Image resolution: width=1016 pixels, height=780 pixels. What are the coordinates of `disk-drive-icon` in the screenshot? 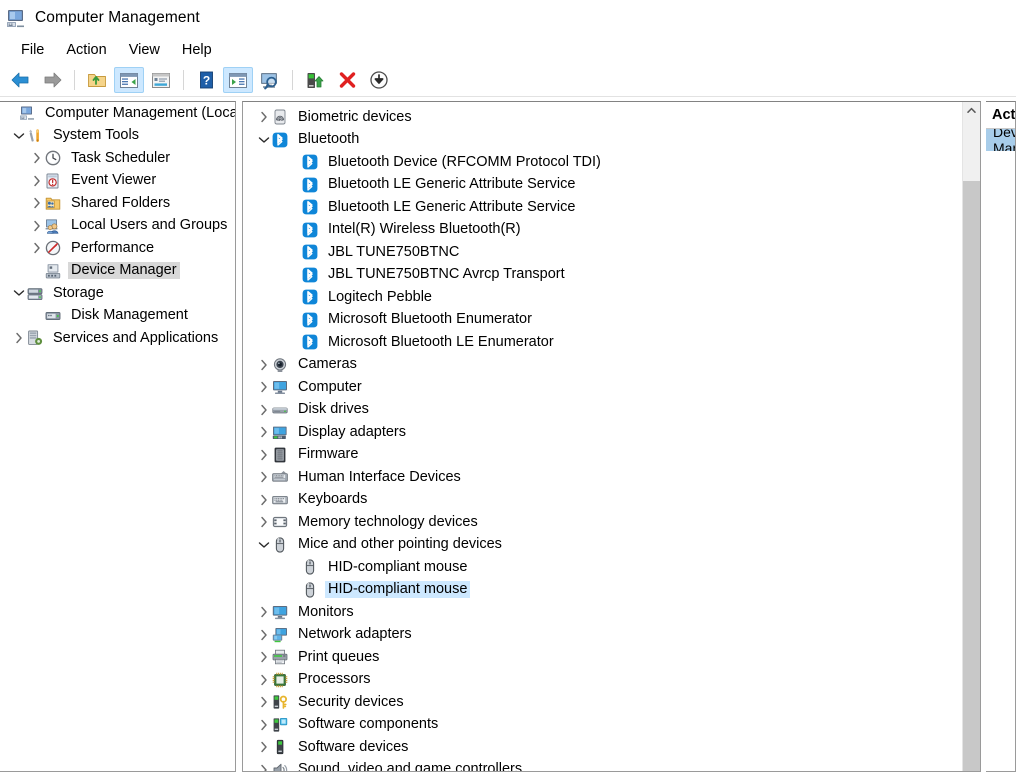 It's located at (280, 410).